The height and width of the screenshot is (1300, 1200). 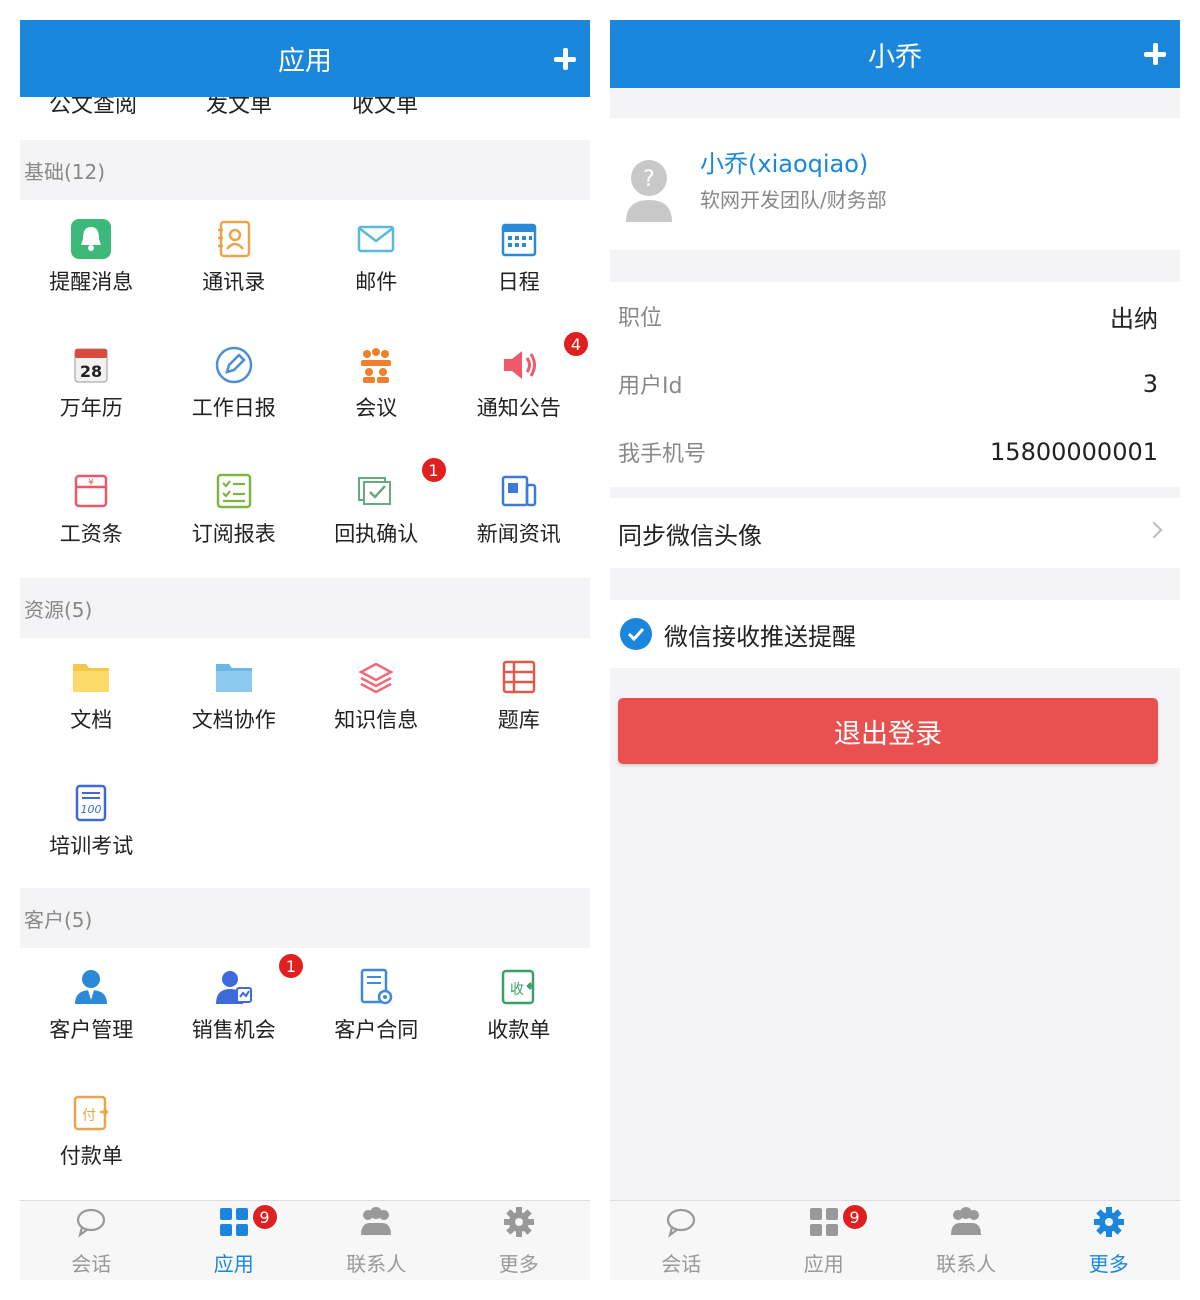 I want to click on svg-text: 28, so click(x=91, y=371).